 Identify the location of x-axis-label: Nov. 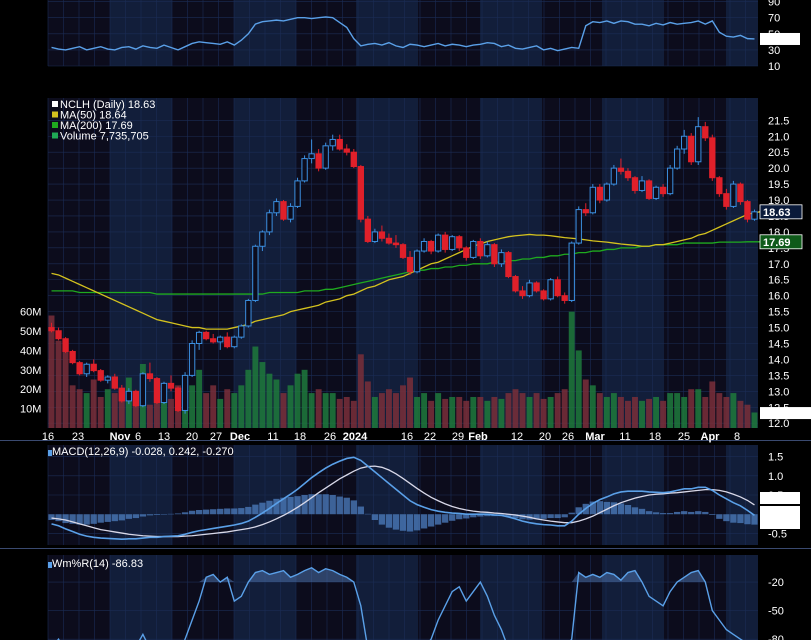
(121, 437).